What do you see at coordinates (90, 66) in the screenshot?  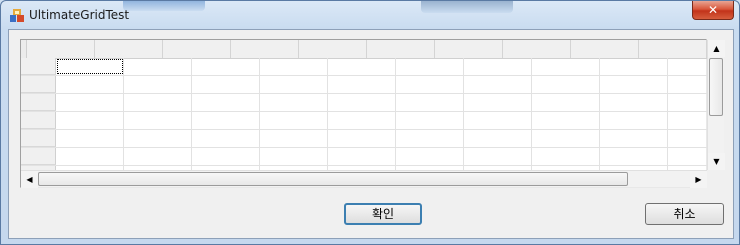 I see `grid-cell-current` at bounding box center [90, 66].